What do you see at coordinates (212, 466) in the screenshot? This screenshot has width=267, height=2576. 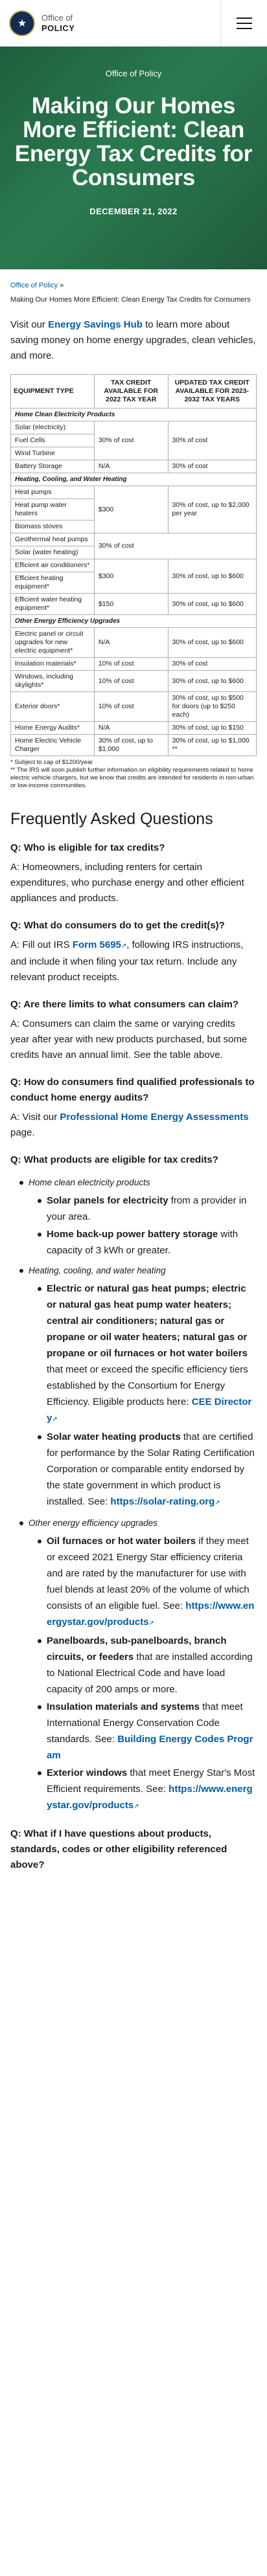 I see `table-cell-2032: 30% of cost` at bounding box center [212, 466].